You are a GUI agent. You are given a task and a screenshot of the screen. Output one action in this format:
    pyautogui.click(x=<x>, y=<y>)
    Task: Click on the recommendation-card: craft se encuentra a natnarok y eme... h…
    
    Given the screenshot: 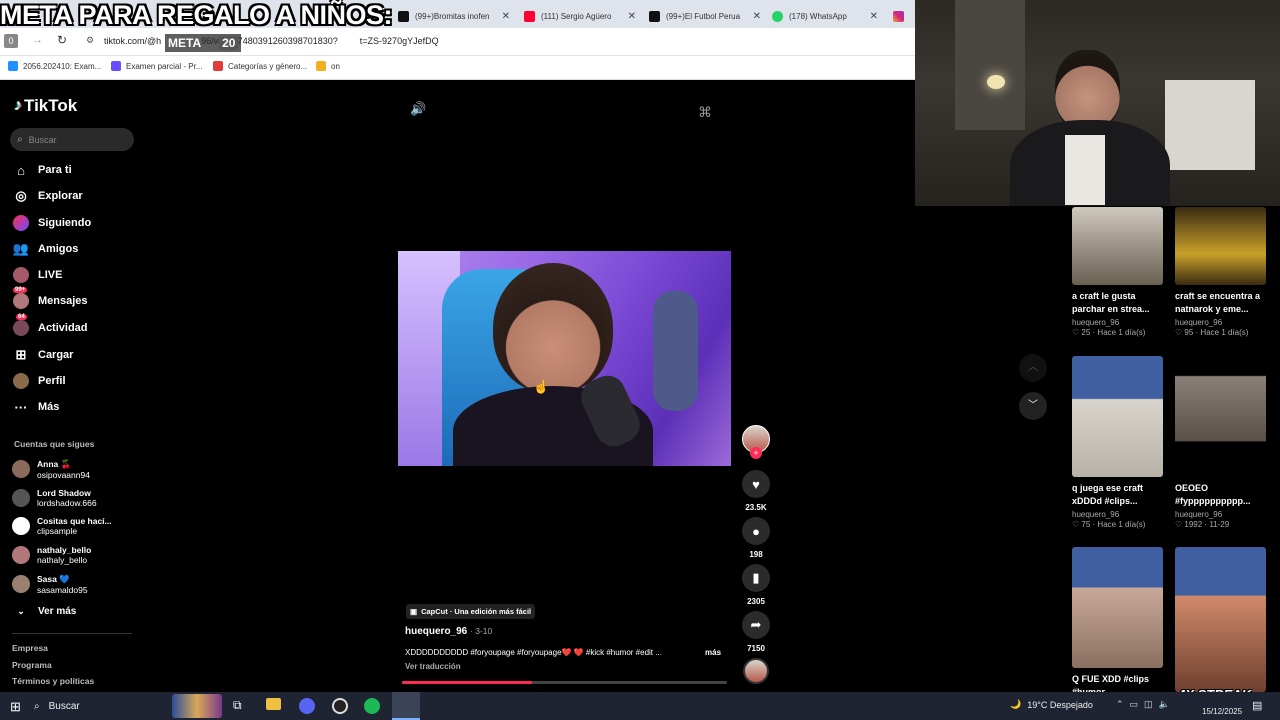 What is the action you would take?
    pyautogui.click(x=1220, y=272)
    